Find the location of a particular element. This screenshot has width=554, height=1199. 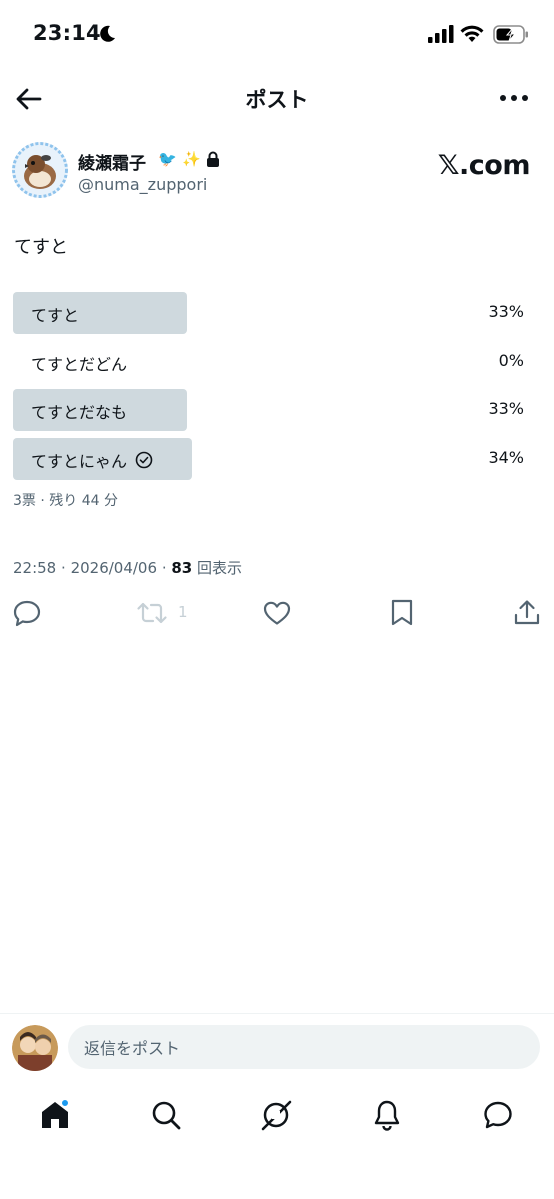

tab-search is located at coordinates (166, 1115).